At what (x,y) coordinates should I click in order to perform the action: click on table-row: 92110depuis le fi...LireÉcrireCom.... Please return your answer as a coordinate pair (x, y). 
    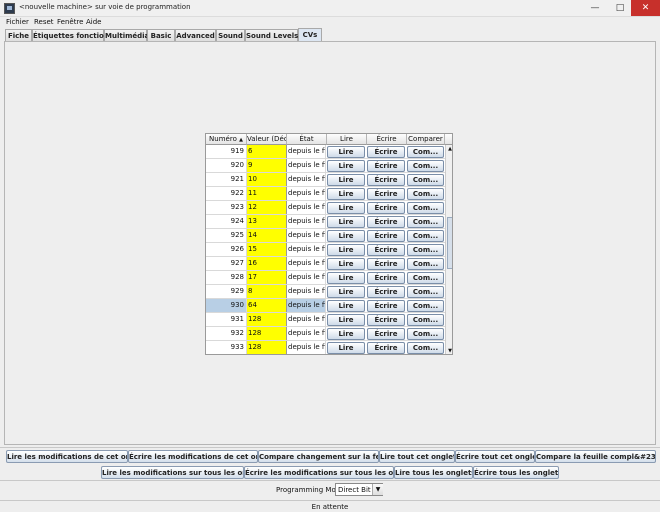
    Looking at the image, I should click on (325, 180).